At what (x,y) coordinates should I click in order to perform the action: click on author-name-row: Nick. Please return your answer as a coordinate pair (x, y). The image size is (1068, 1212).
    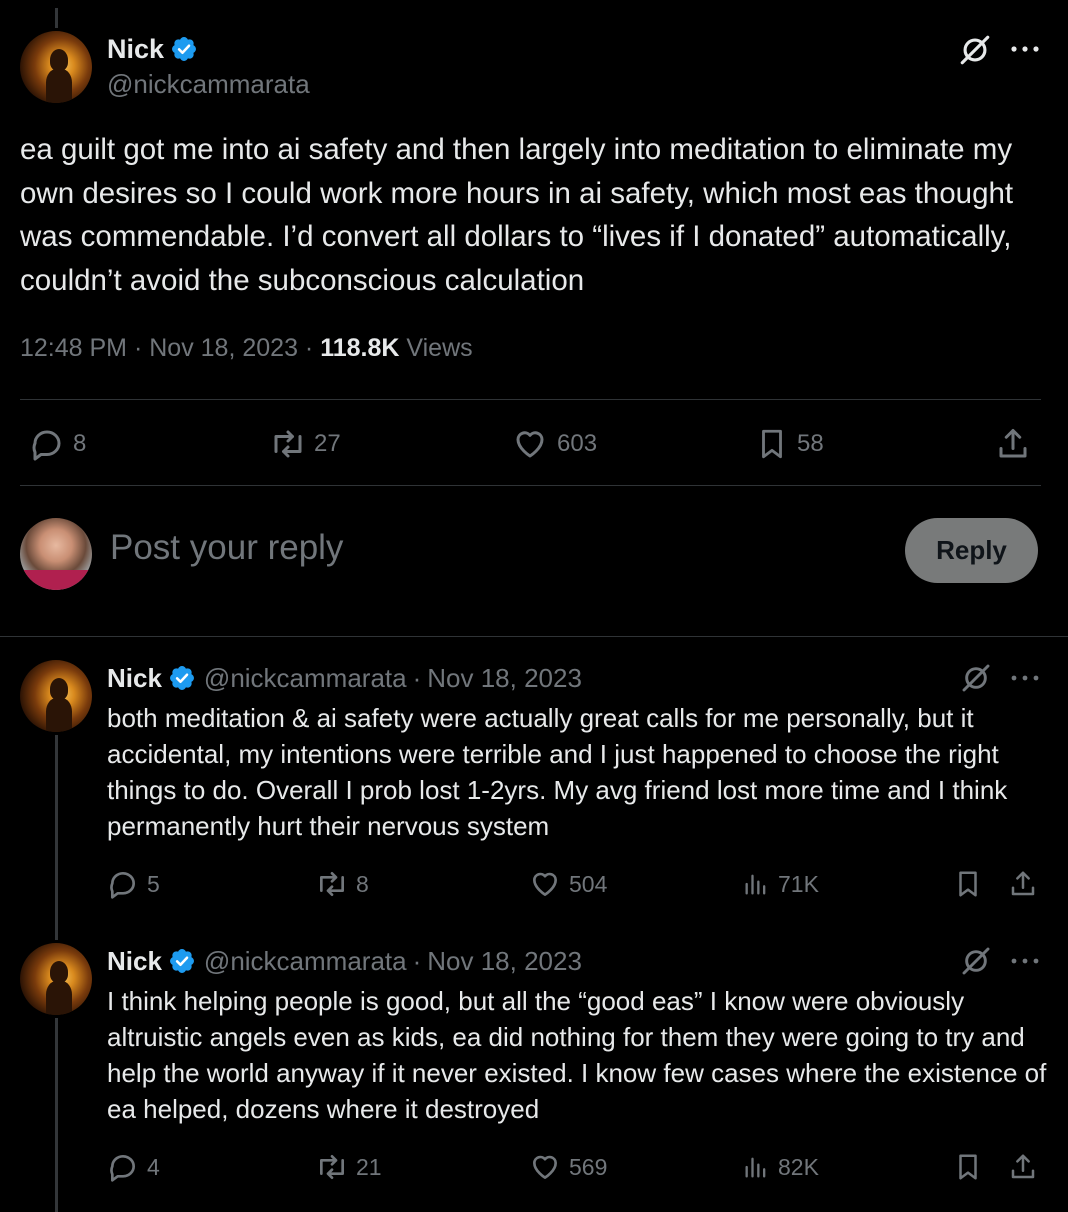
    Looking at the image, I should click on (152, 49).